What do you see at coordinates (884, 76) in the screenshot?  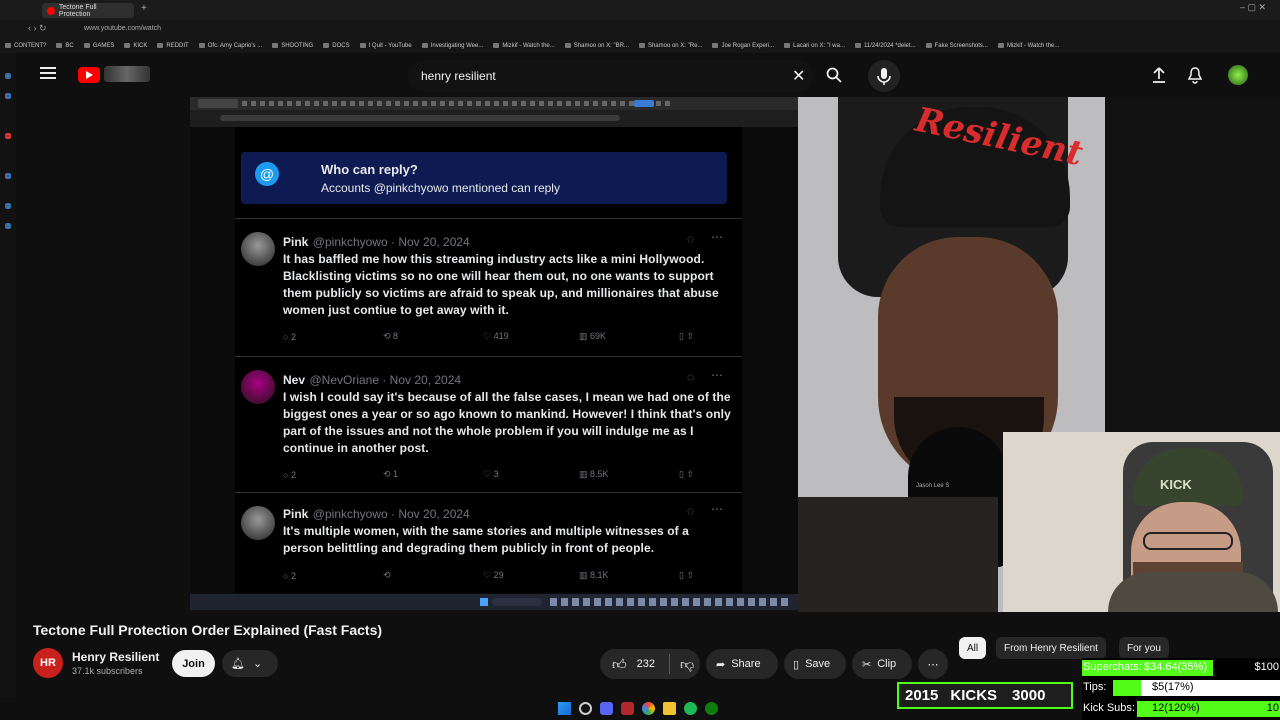 I see `voice-search-button` at bounding box center [884, 76].